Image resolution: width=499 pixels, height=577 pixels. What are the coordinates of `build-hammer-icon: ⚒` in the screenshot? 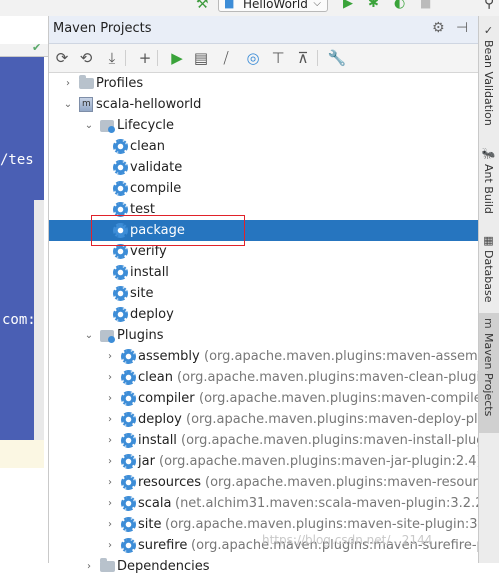 It's located at (202, 6).